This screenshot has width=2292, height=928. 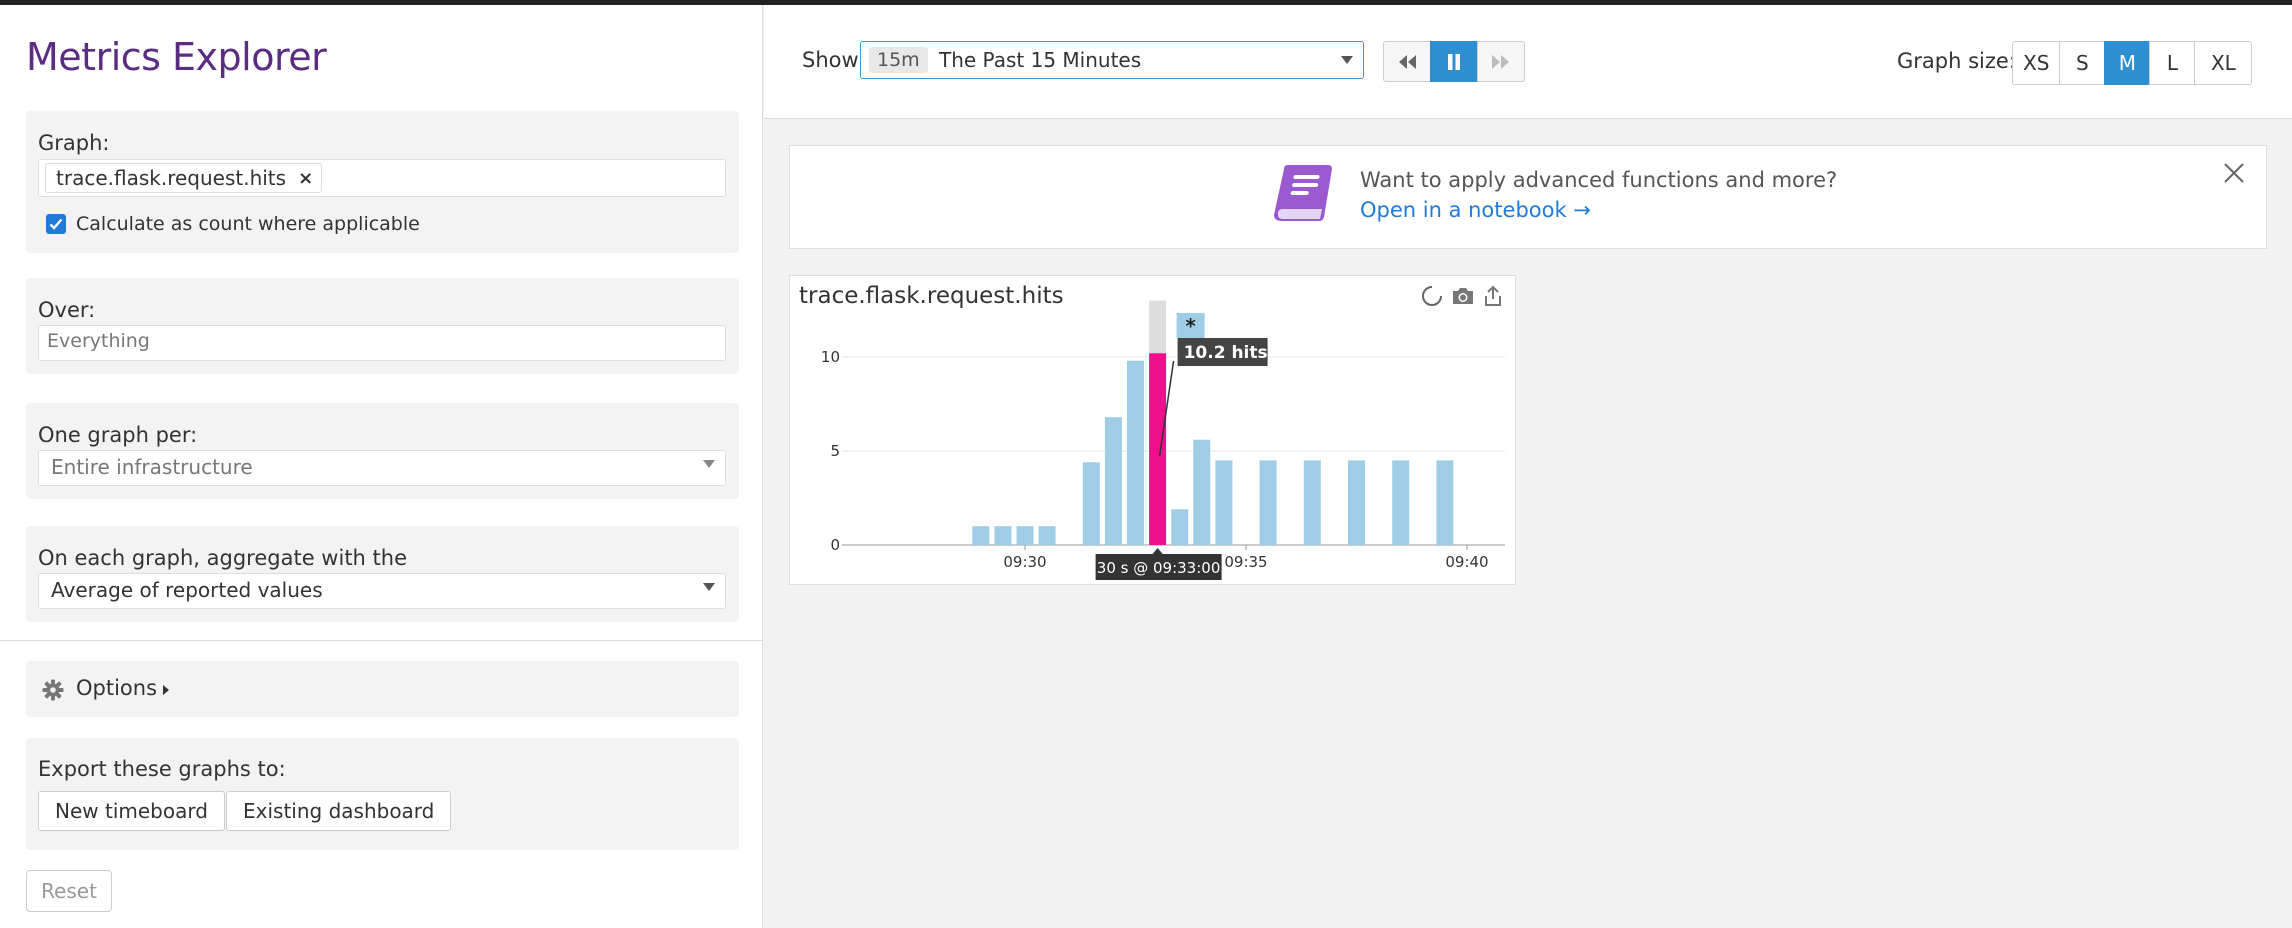 I want to click on one-graph-per-card: One graph per: Entire infrastructure, so click(x=382, y=451).